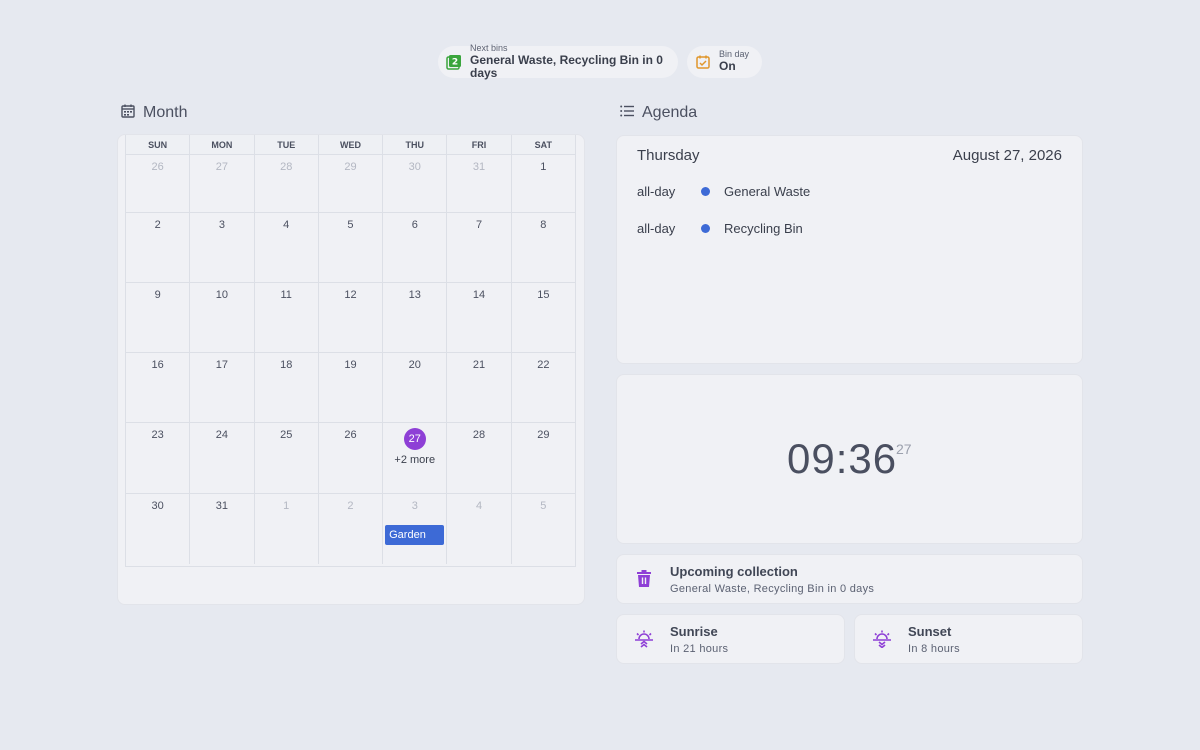 This screenshot has height=750, width=1200. What do you see at coordinates (158, 295) in the screenshot?
I see `day-number: 9` at bounding box center [158, 295].